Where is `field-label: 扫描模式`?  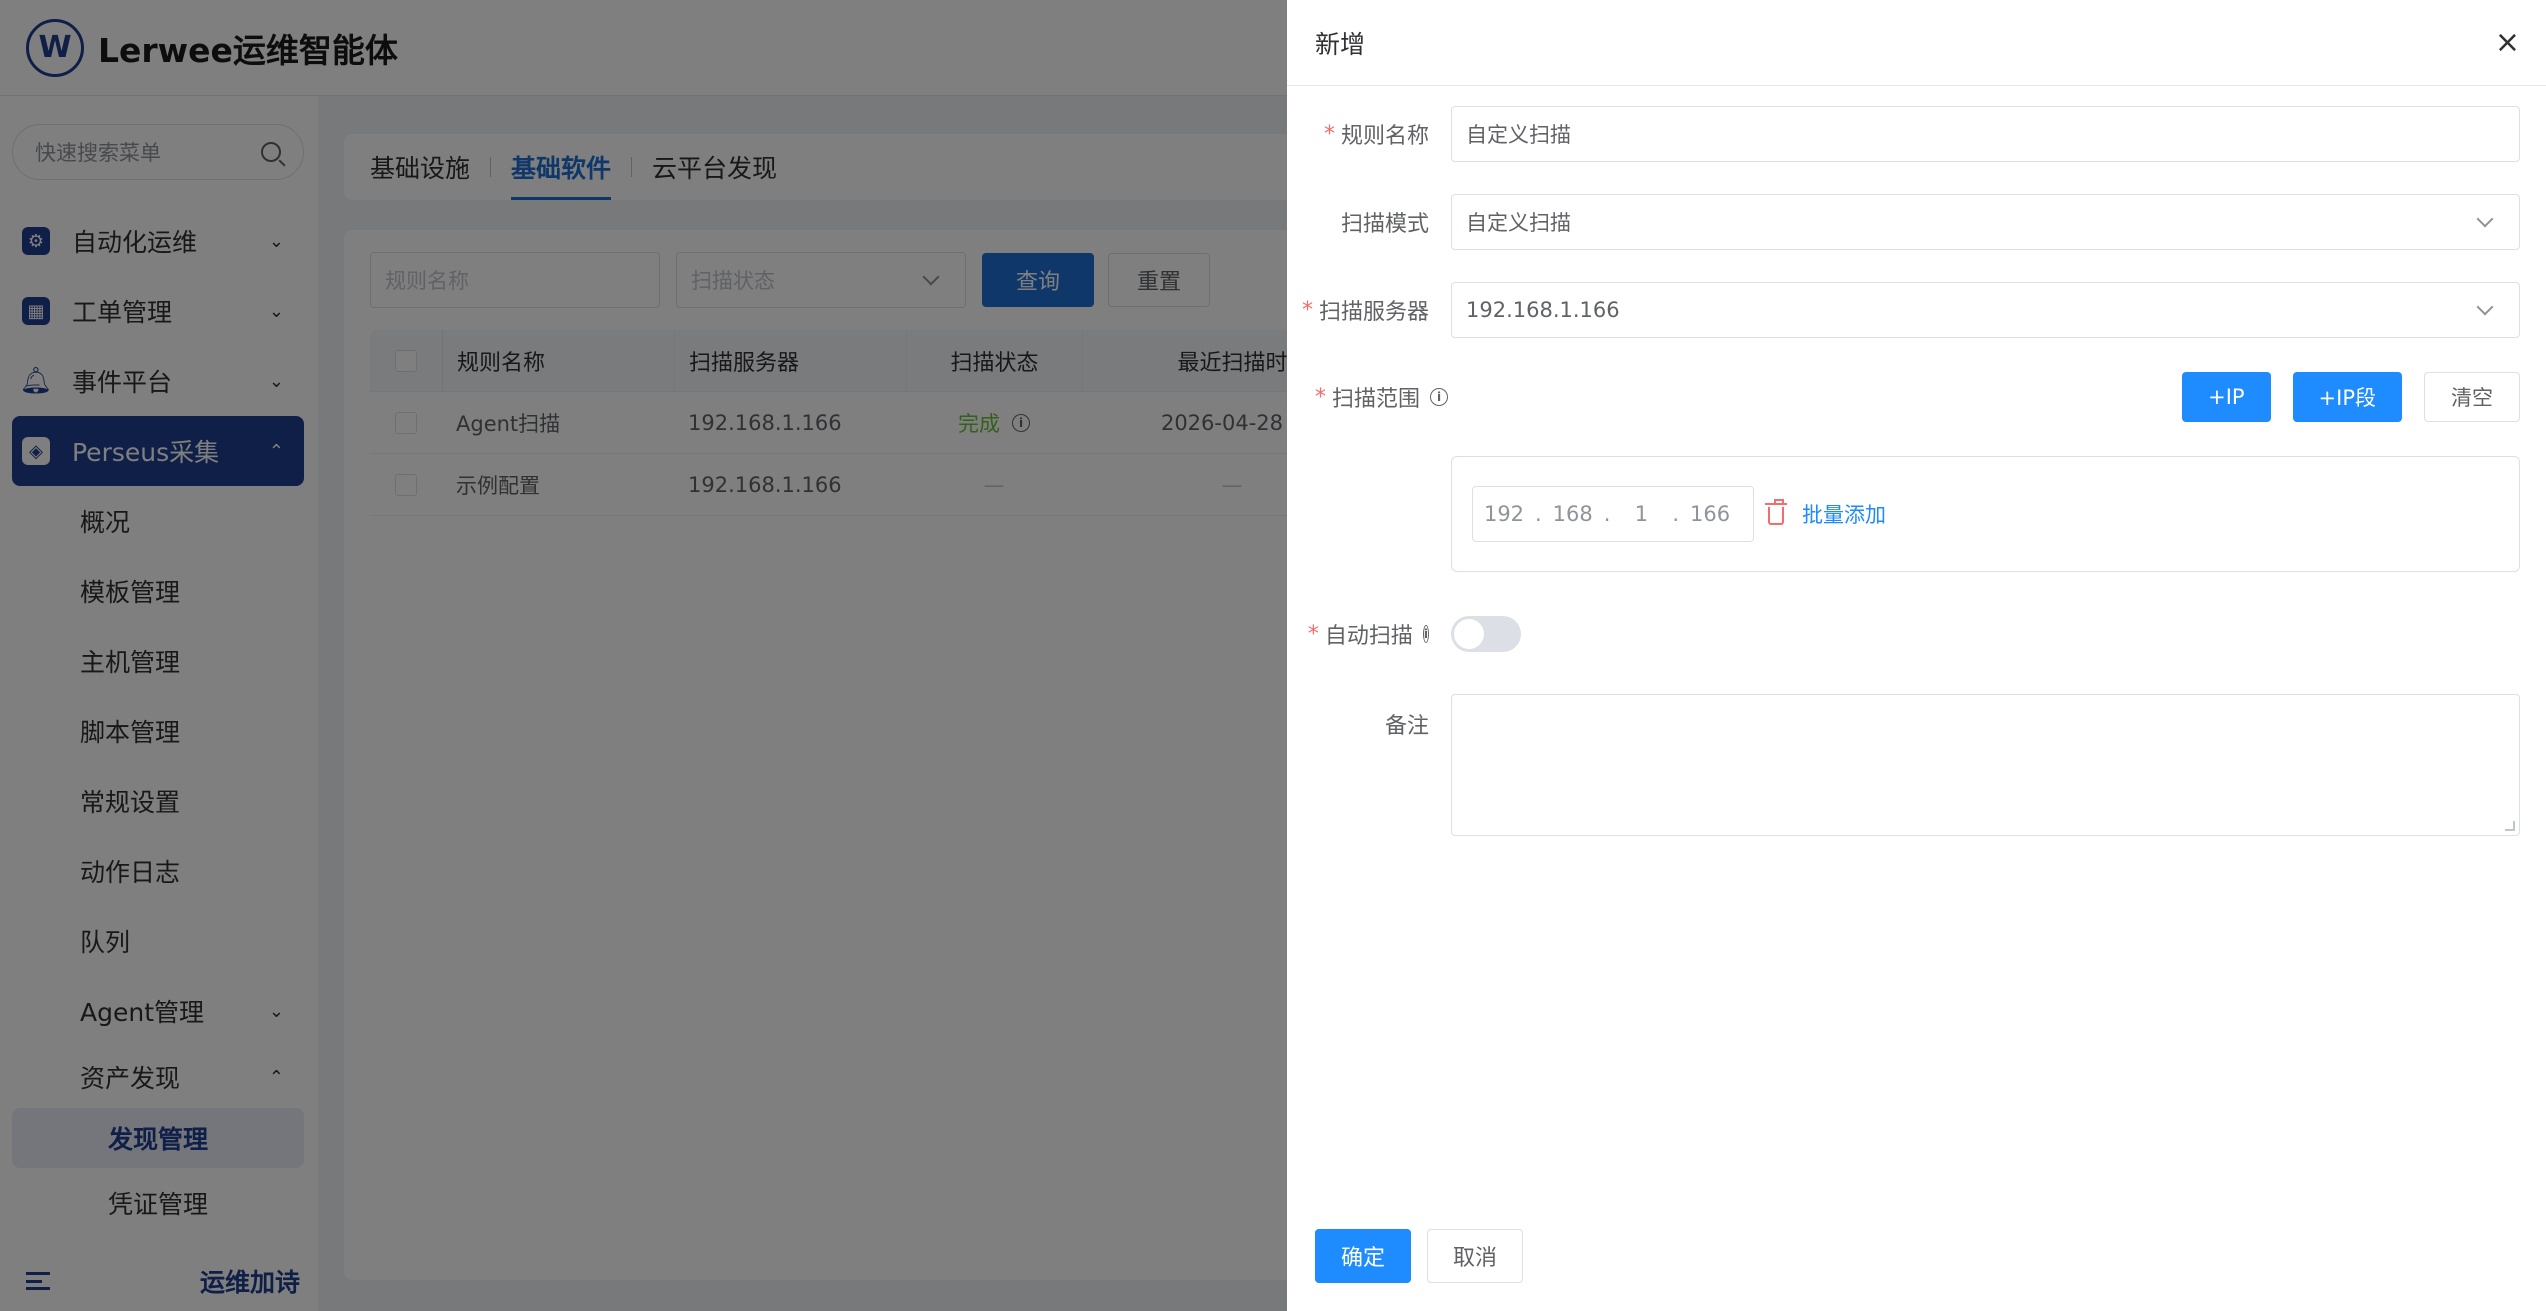
field-label: 扫描模式 is located at coordinates (1384, 224).